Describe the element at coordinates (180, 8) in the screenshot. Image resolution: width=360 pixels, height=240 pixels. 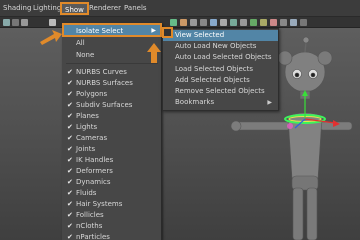
I see `panel-menubar: Shading Lighting Show Renderer Panels` at that location.